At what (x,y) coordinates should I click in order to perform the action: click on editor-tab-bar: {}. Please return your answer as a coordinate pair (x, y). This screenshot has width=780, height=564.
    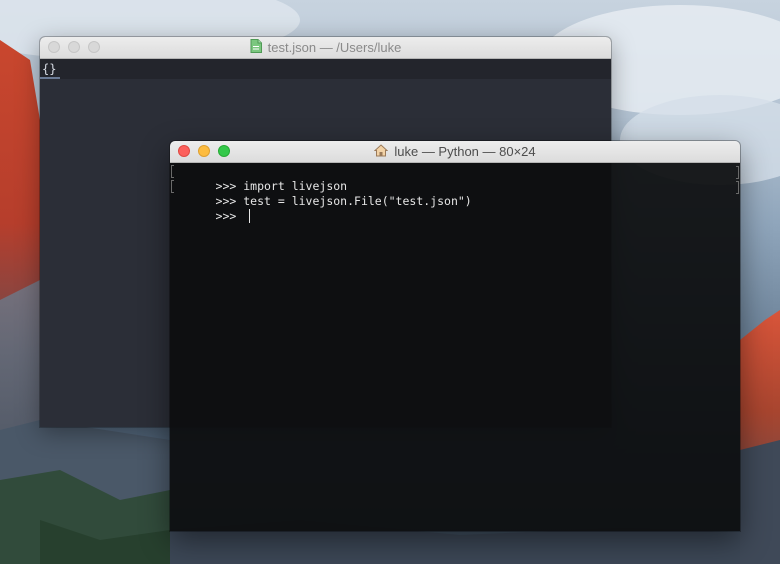
    Looking at the image, I should click on (325, 69).